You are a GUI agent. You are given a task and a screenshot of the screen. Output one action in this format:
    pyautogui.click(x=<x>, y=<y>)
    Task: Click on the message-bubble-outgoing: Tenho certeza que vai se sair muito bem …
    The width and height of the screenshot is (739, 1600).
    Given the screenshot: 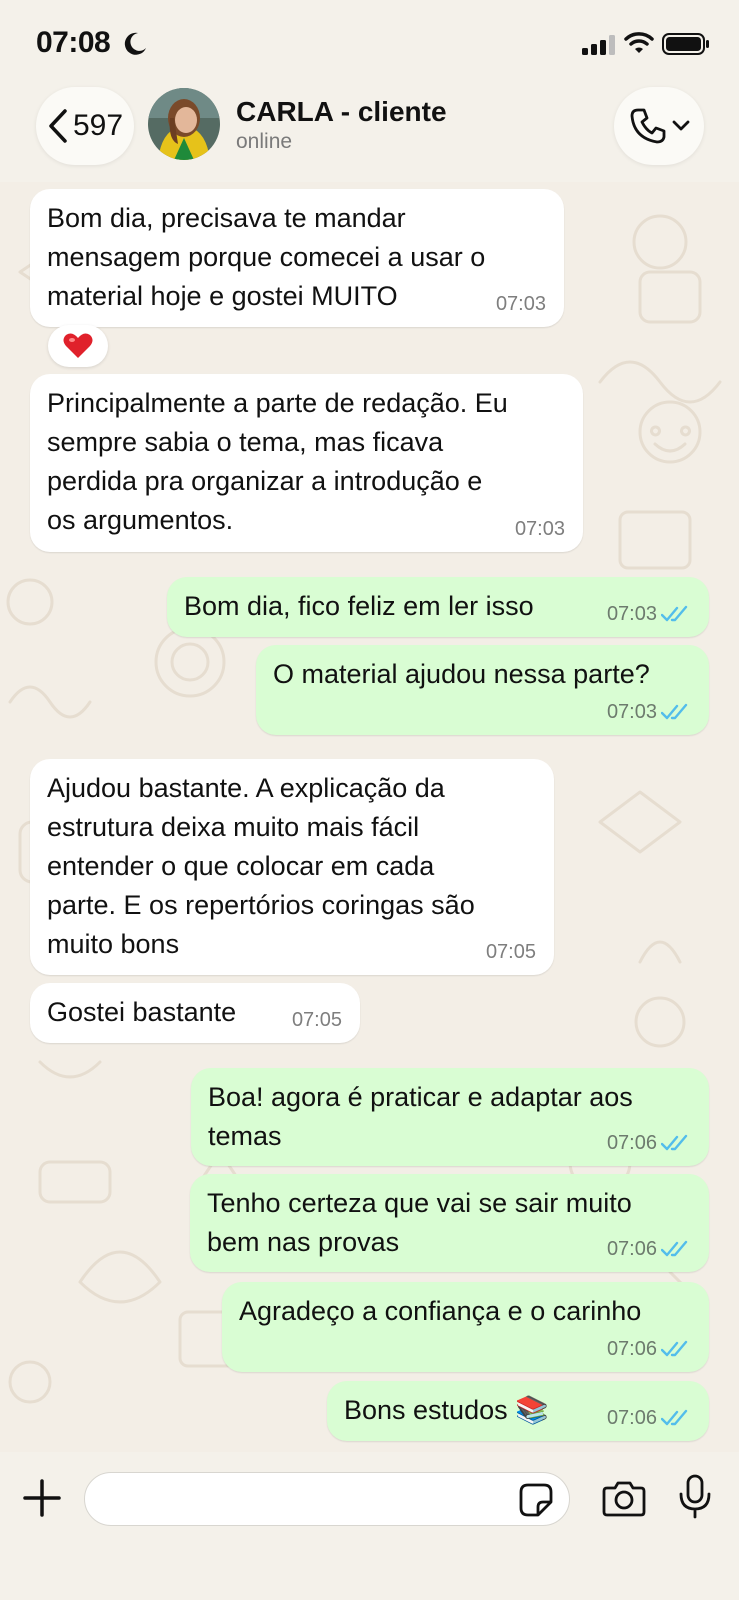 What is the action you would take?
    pyautogui.click(x=449, y=1223)
    